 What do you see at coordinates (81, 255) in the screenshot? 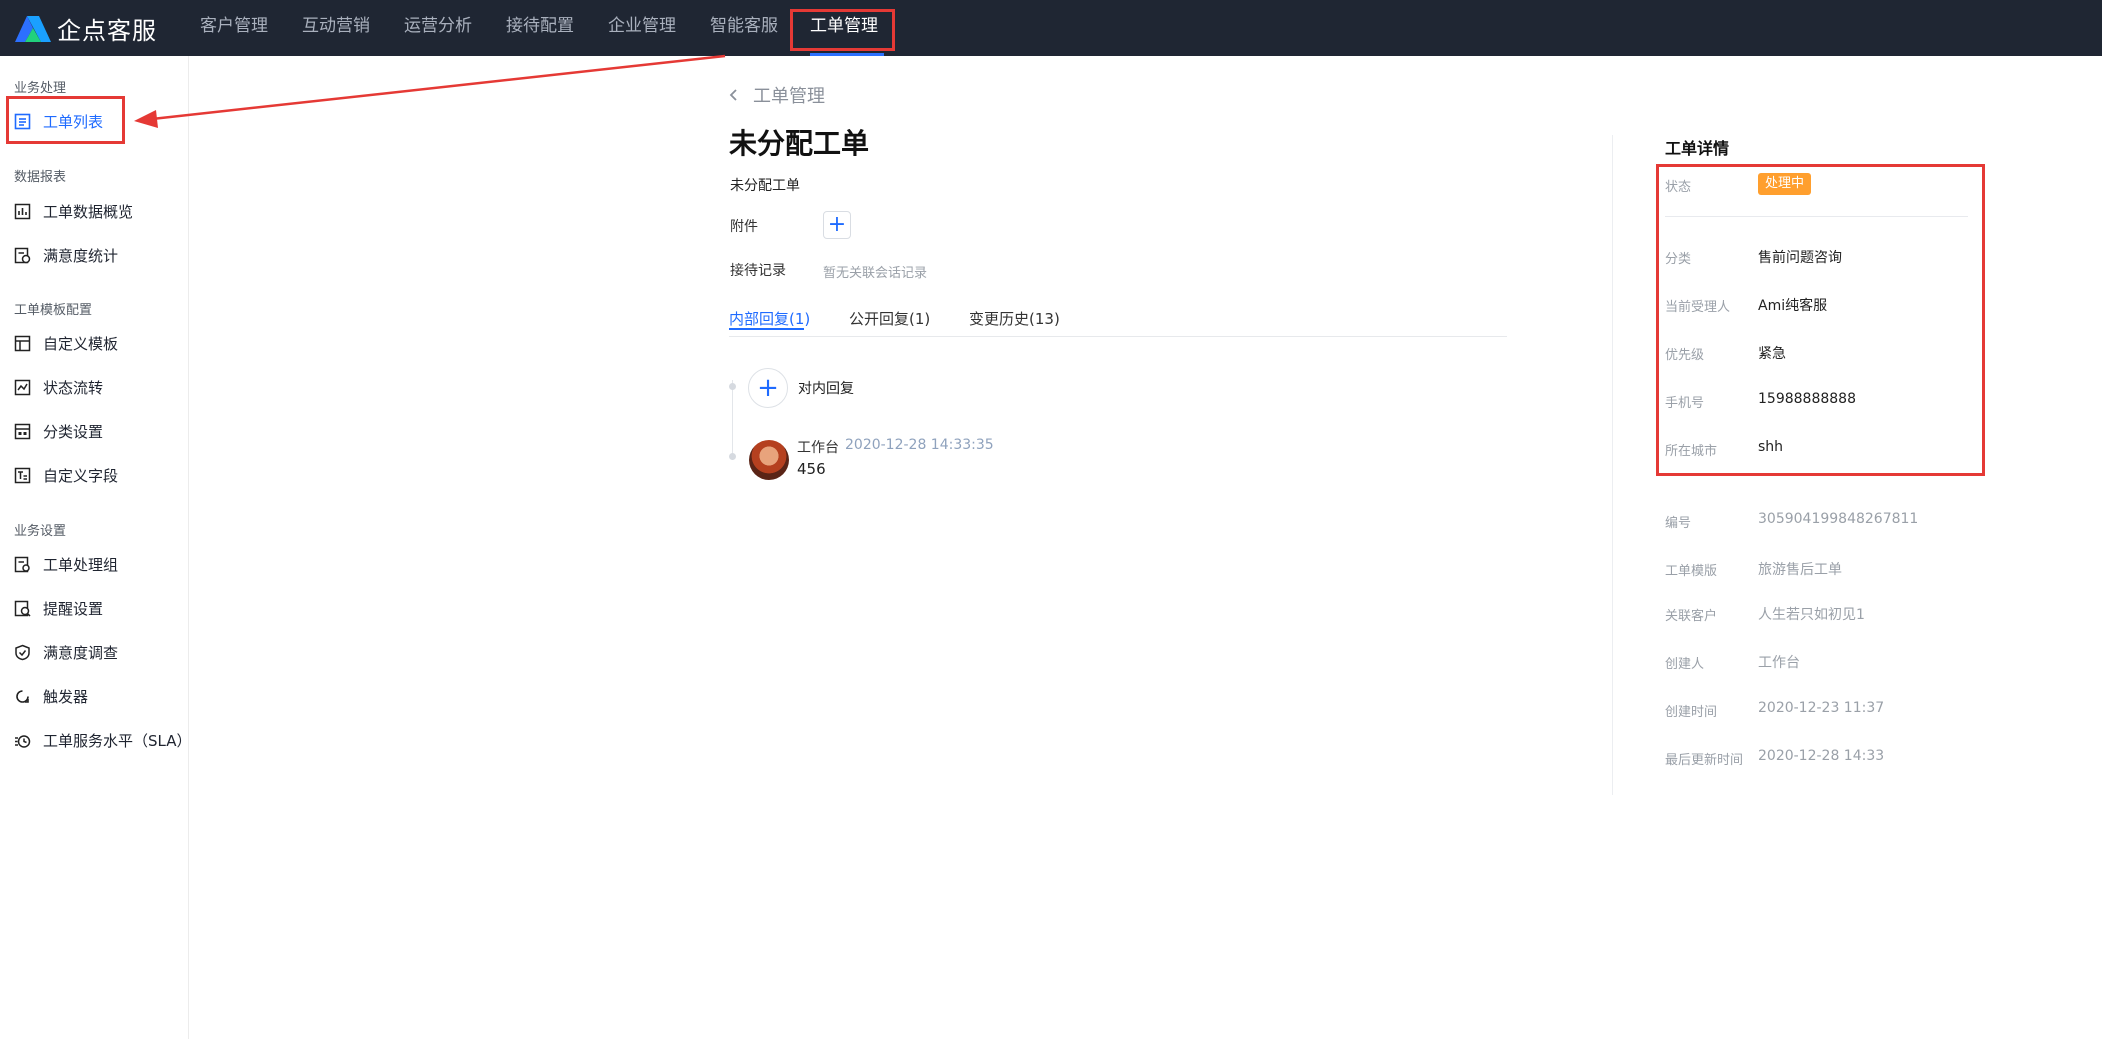
I see `sidebar-item-label: 满意度统计` at bounding box center [81, 255].